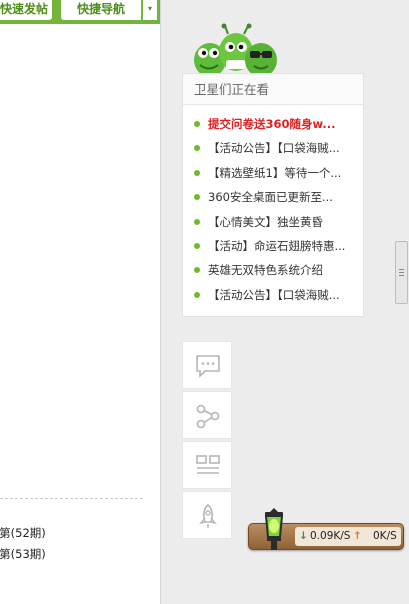 The height and width of the screenshot is (604, 409). I want to click on comment-icon, so click(208, 366).